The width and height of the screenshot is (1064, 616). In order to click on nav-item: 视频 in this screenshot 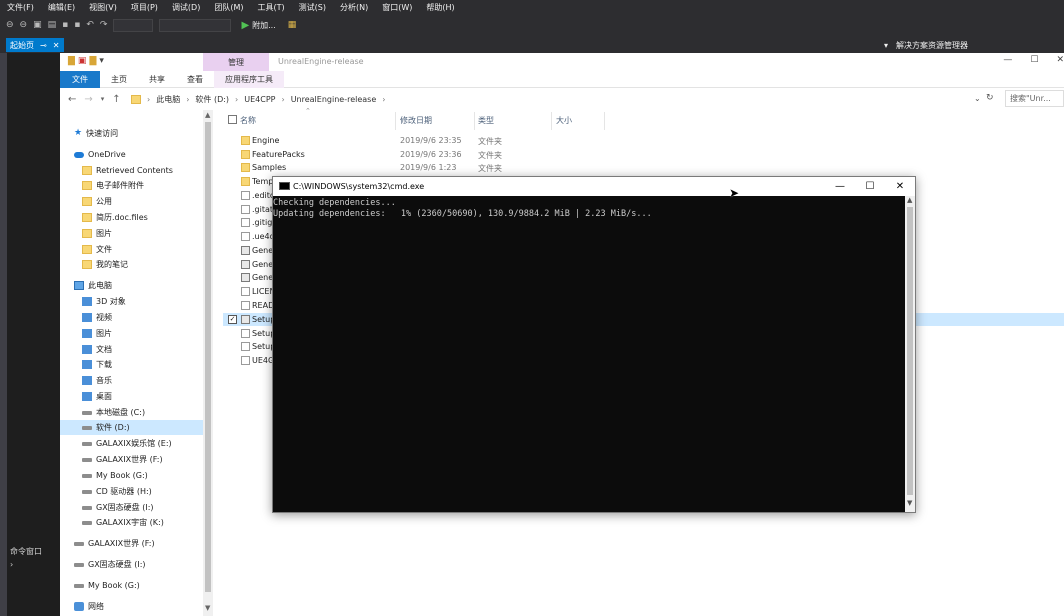, I will do `click(131, 317)`.